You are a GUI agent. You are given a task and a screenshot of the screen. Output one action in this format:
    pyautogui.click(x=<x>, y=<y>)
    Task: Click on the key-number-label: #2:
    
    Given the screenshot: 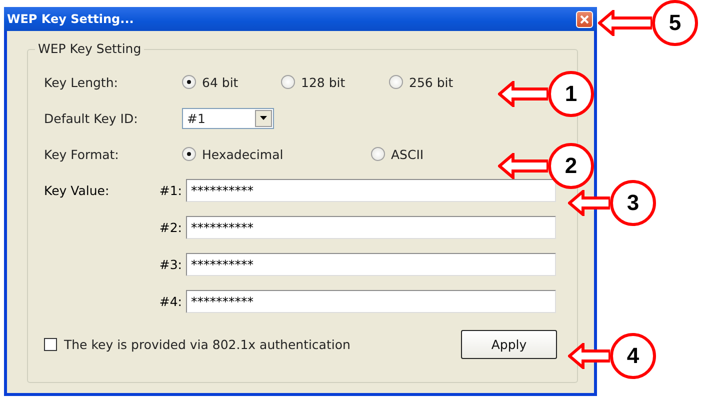 What is the action you would take?
    pyautogui.click(x=170, y=227)
    